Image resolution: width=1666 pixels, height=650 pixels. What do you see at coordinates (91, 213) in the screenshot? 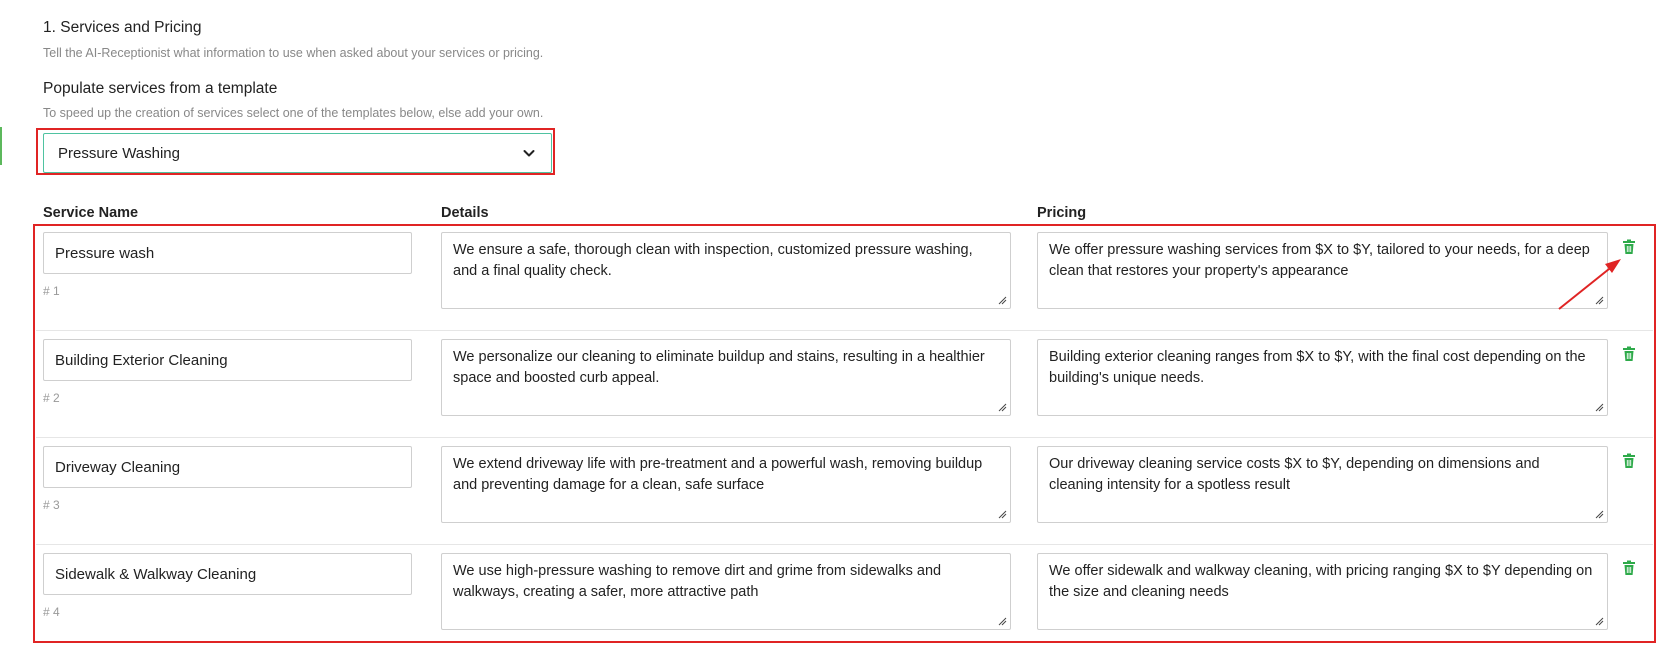
I see `column-header-service-name: Service Name` at bounding box center [91, 213].